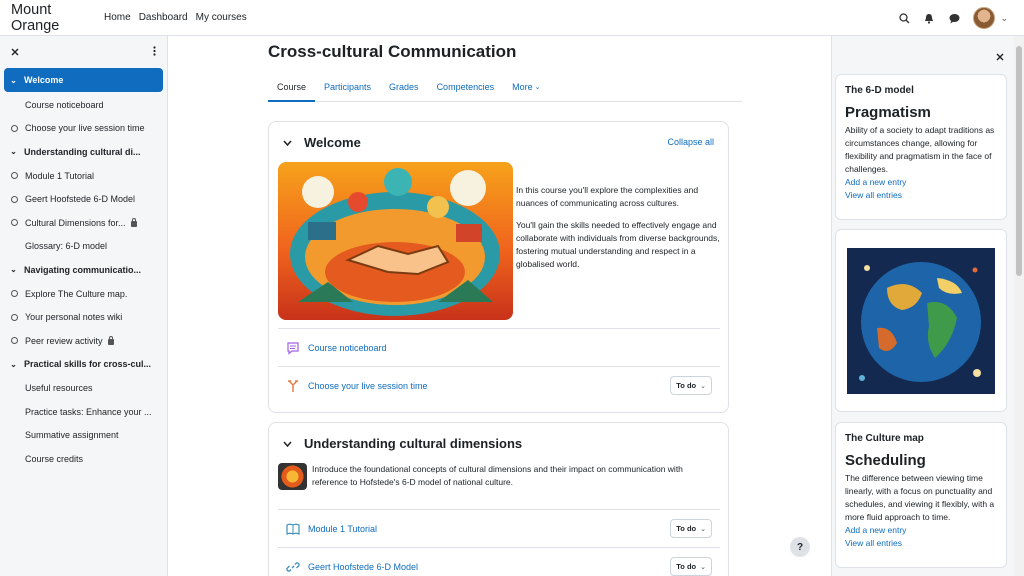 This screenshot has width=1024, height=576. Describe the element at coordinates (163, 17) in the screenshot. I see `nav-dashboard: Dashboard` at that location.